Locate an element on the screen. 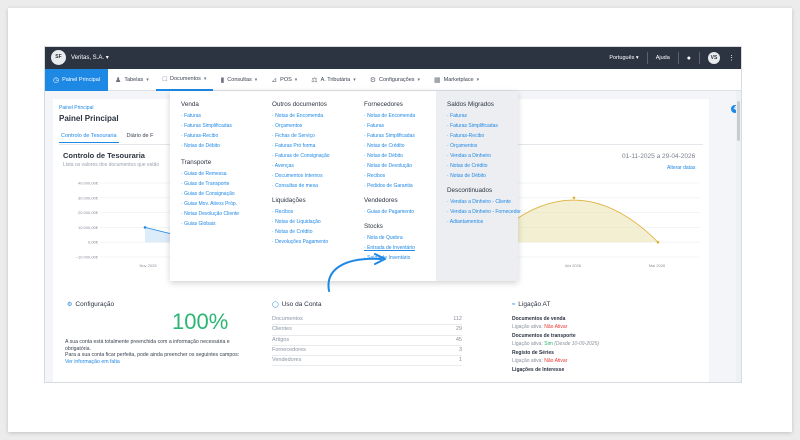 The width and height of the screenshot is (800, 440). menu-item: Devoluções Pagamento is located at coordinates (301, 242).